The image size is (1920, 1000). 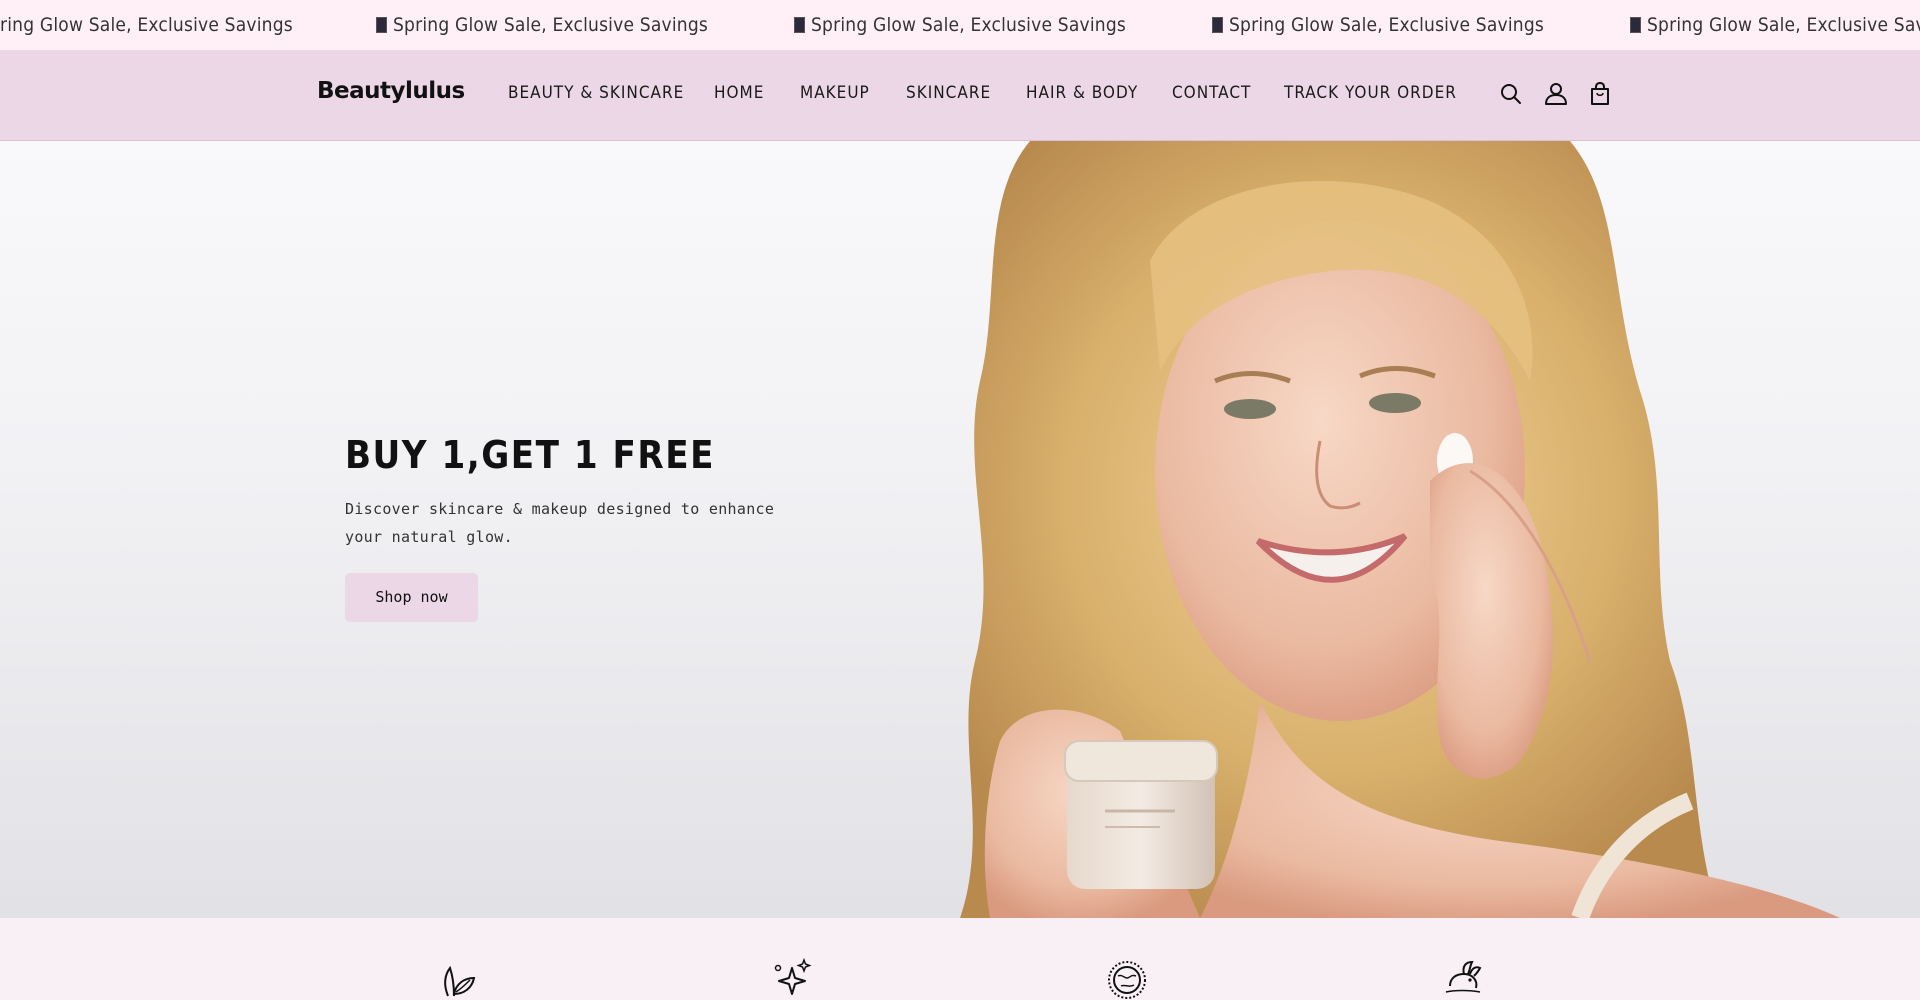 I want to click on announcement-item: Spring Glow Sale, Exclusive Savi, so click(x=1775, y=25).